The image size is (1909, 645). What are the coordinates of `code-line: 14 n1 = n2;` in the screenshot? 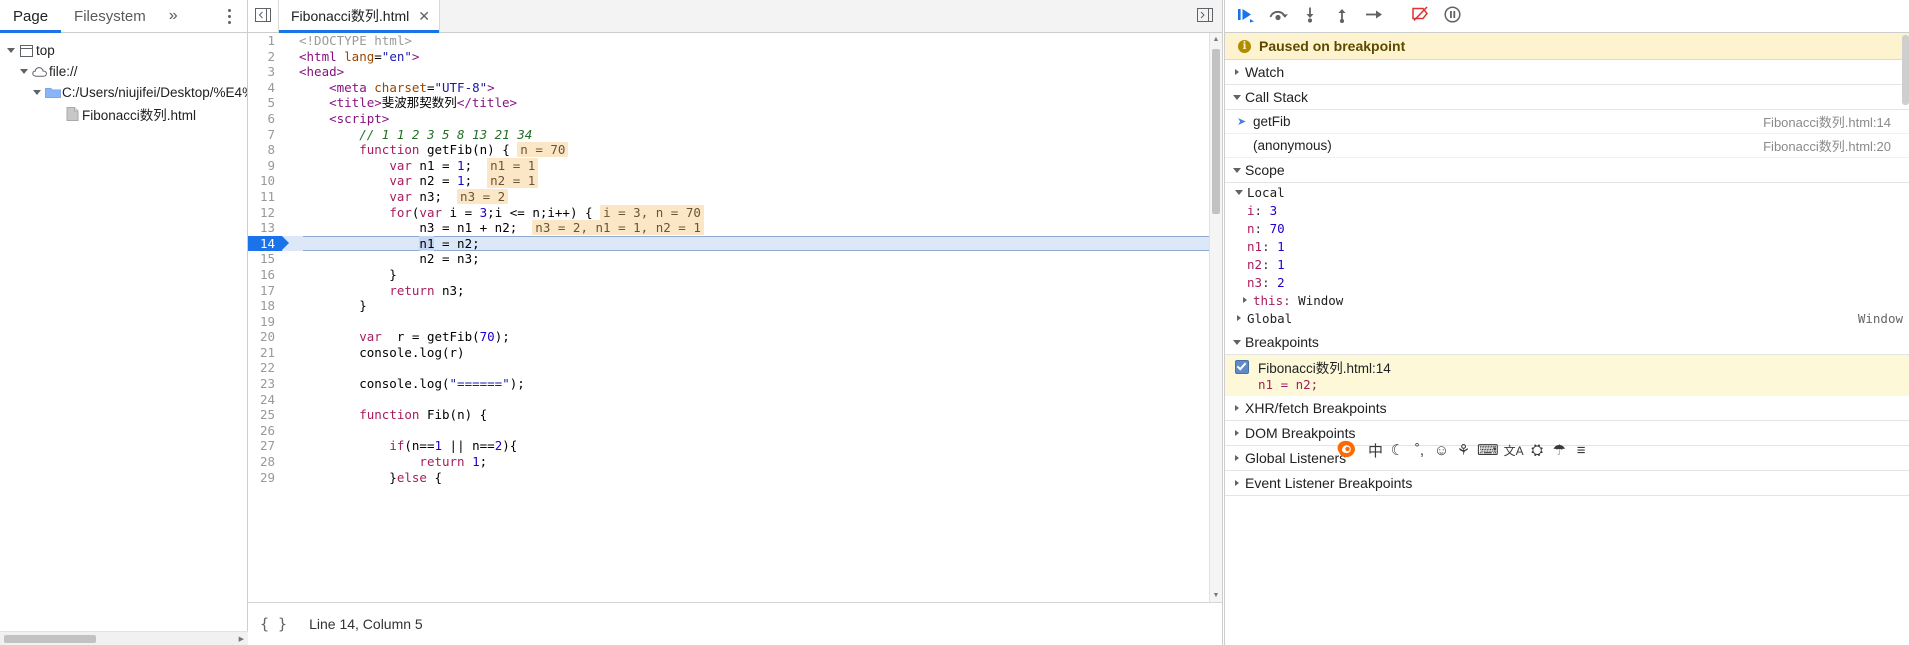 It's located at (735, 243).